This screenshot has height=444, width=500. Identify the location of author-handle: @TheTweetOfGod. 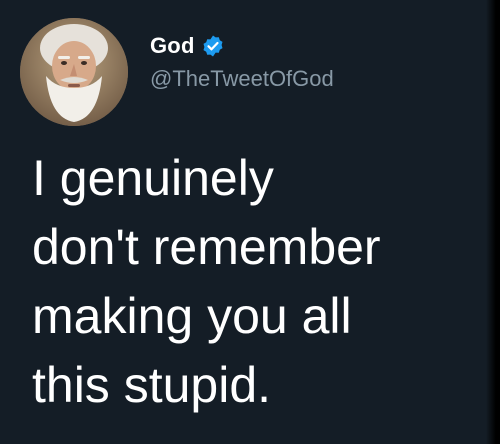
(242, 79).